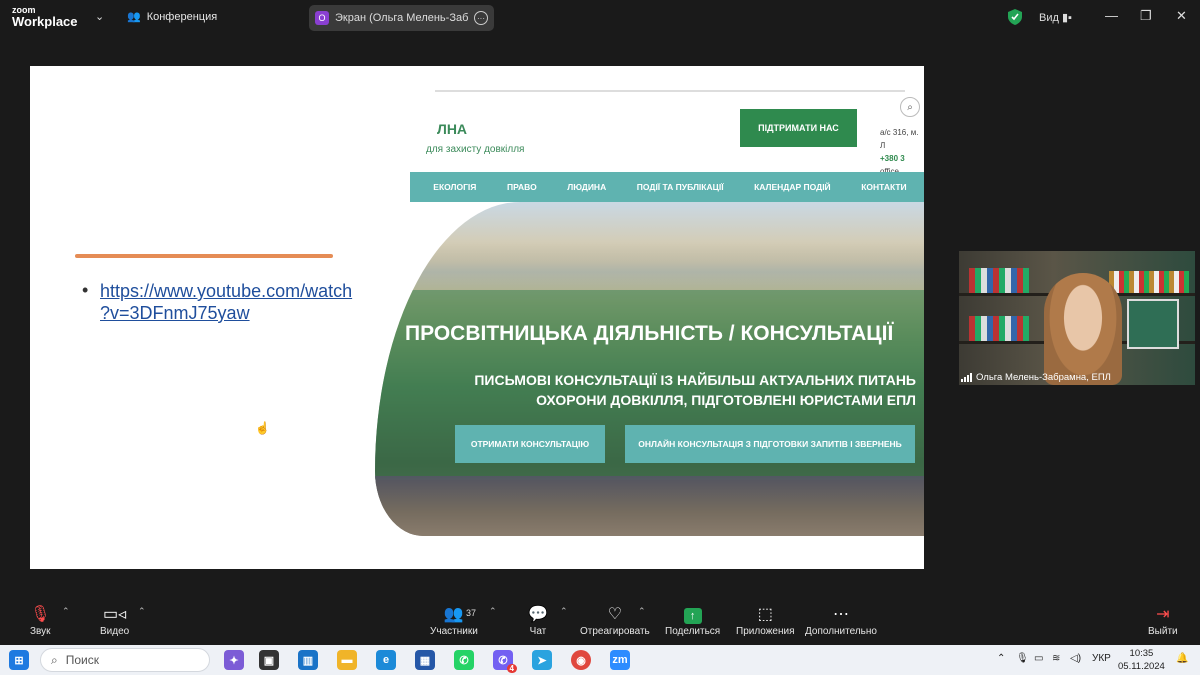 The width and height of the screenshot is (1200, 675). I want to click on link-line-2: ?v=3DFnmJ75yaw, so click(175, 313).